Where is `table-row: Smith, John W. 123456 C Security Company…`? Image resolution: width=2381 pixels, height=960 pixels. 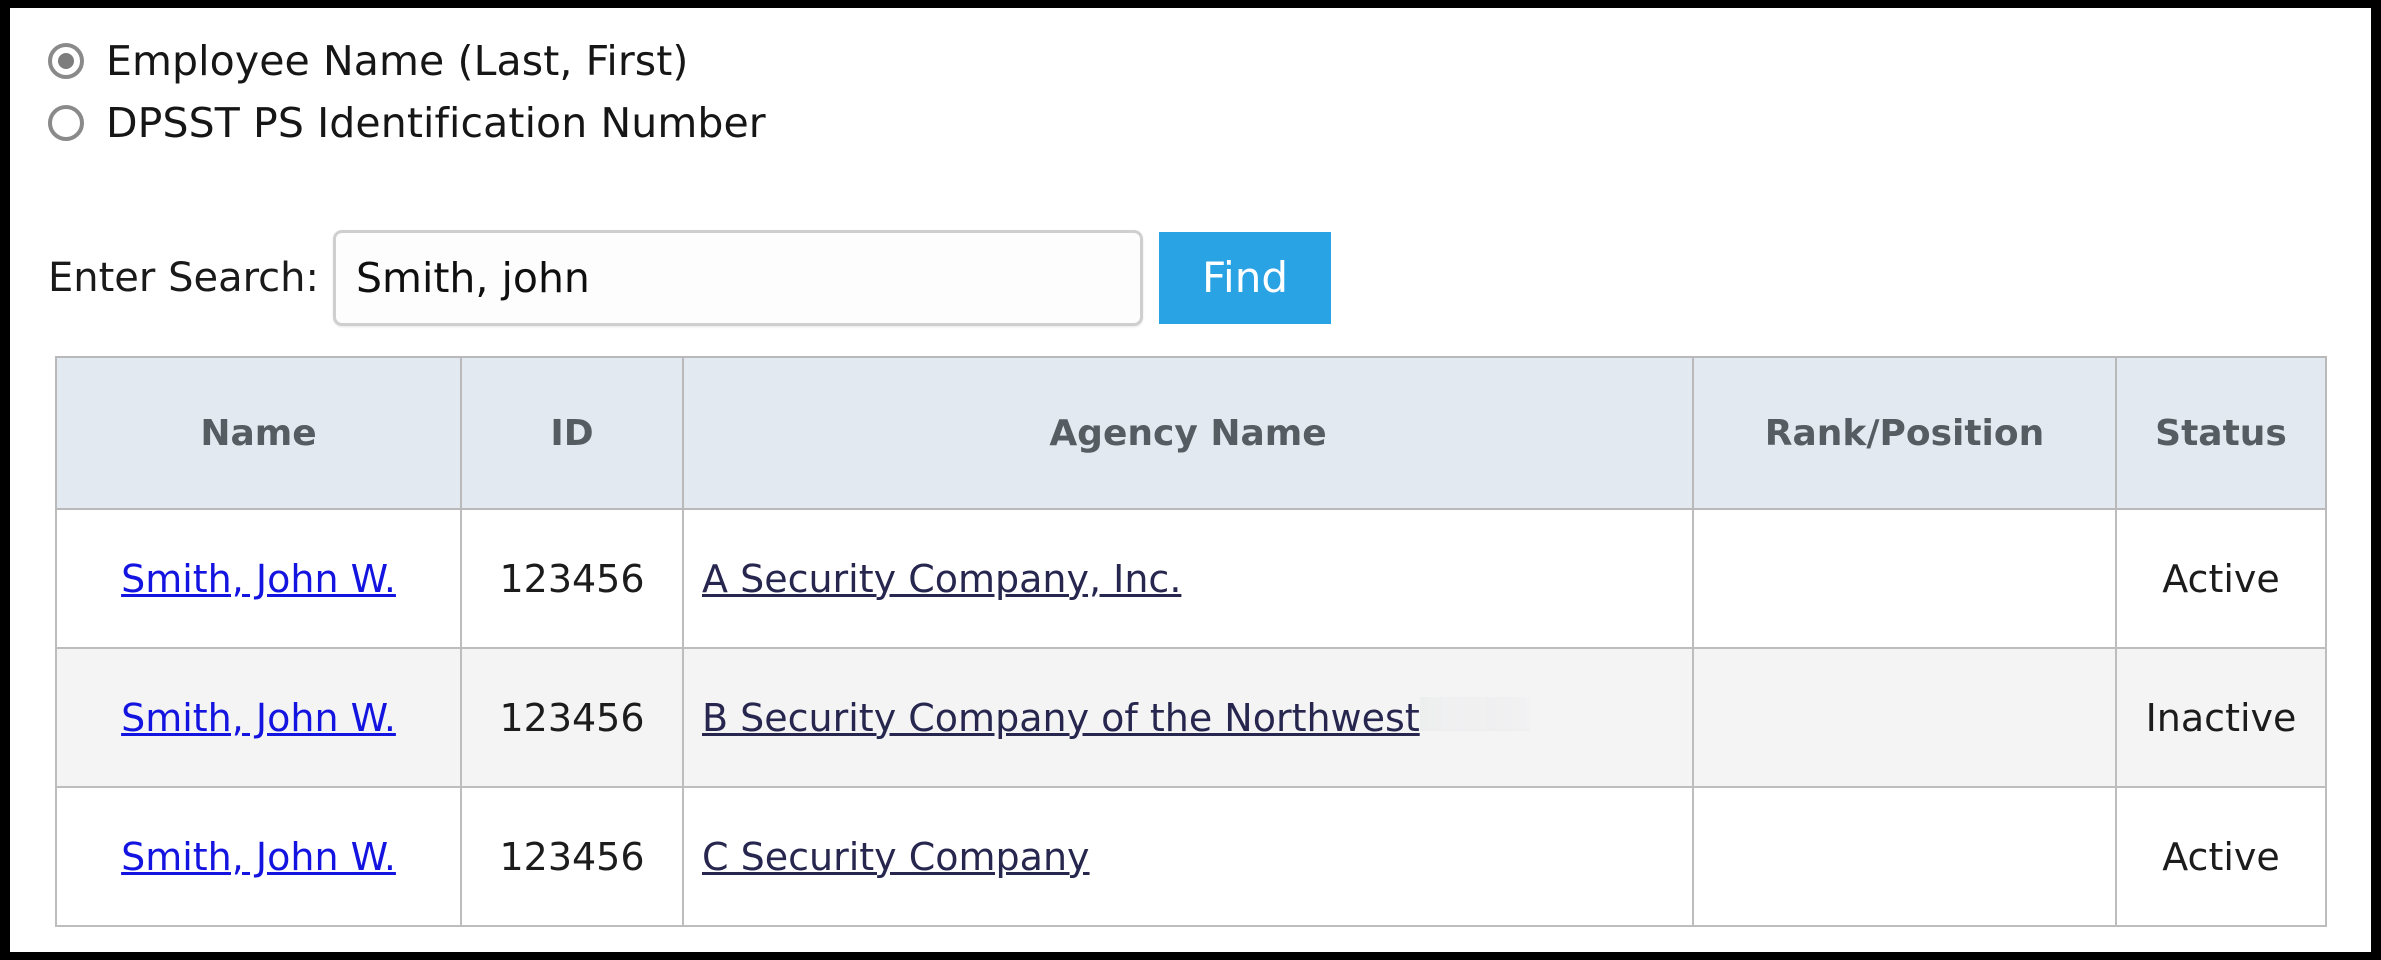 table-row: Smith, John W. 123456 C Security Company… is located at coordinates (1191, 856).